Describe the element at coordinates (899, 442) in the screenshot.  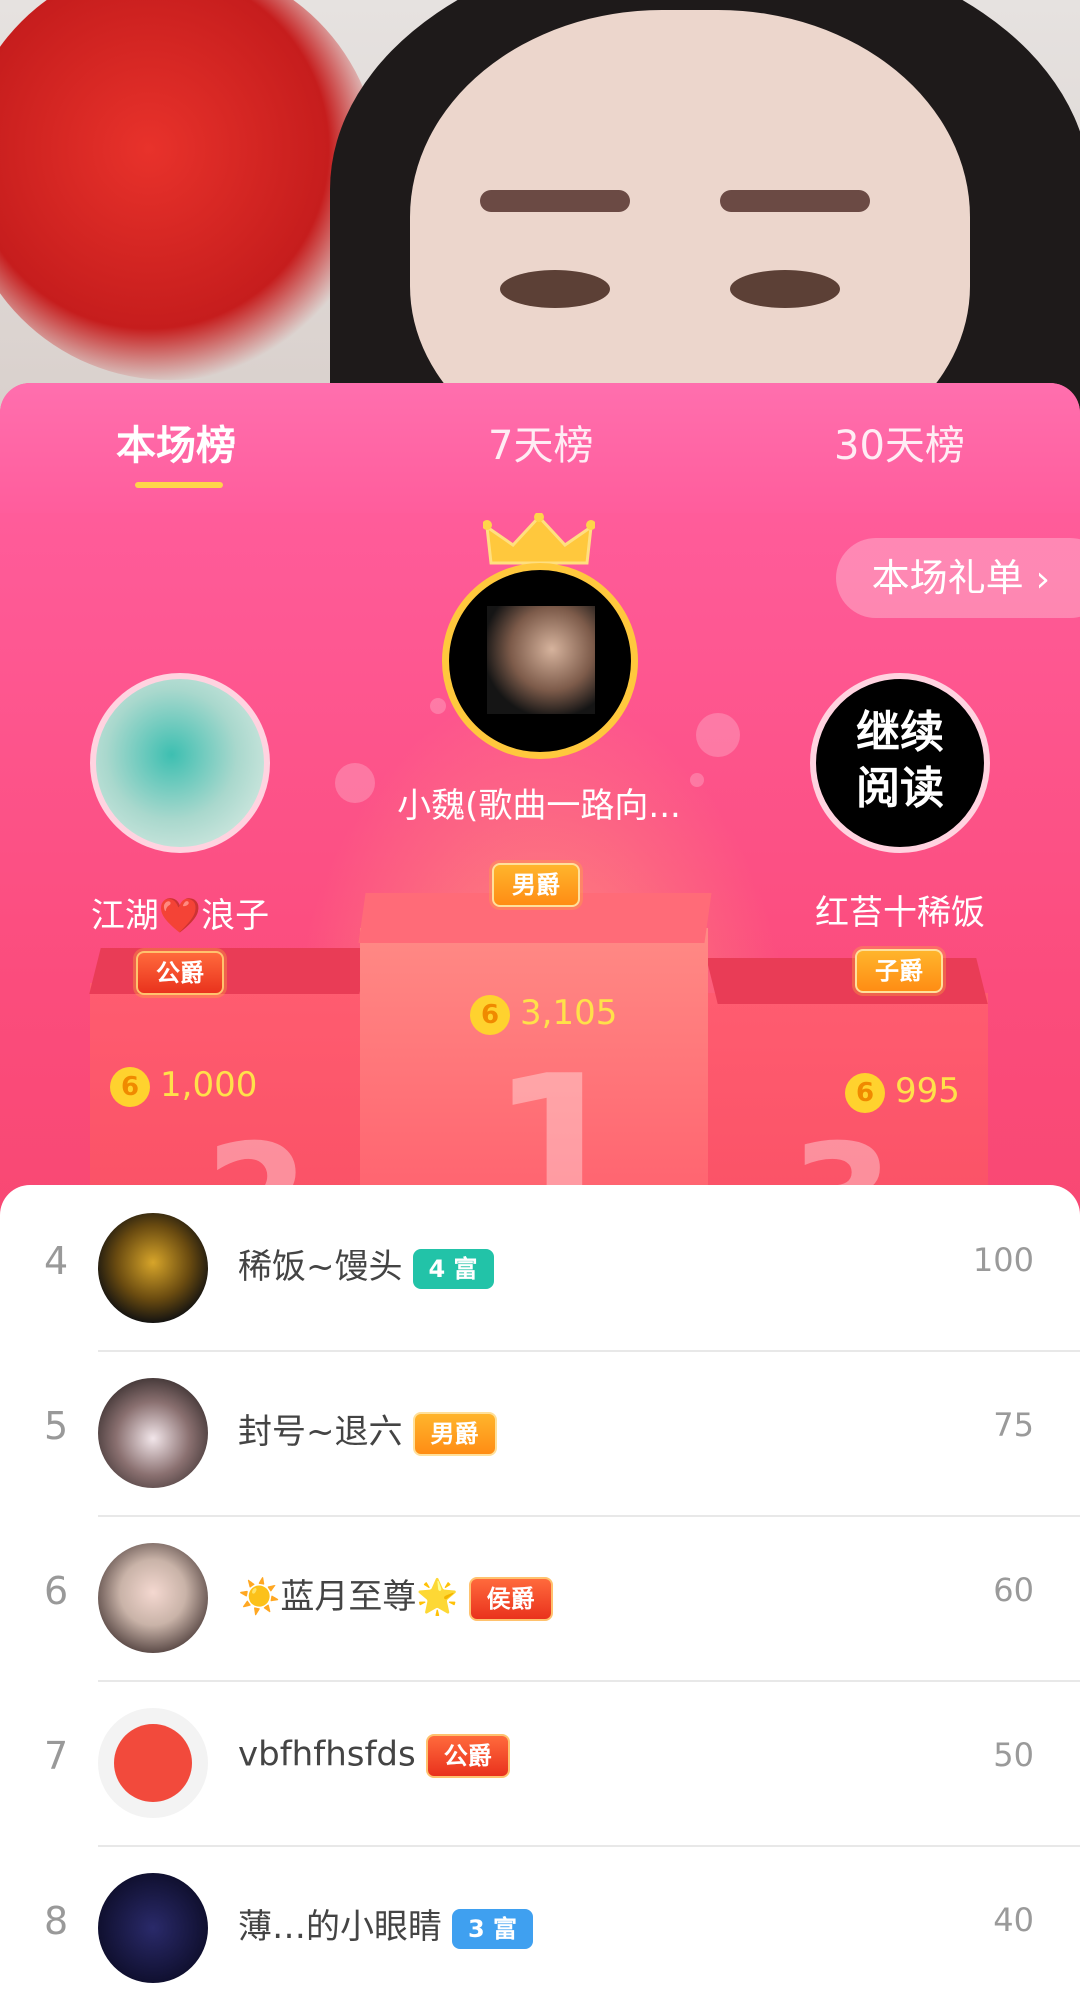
I see `tab-30-days: 30天榜` at that location.